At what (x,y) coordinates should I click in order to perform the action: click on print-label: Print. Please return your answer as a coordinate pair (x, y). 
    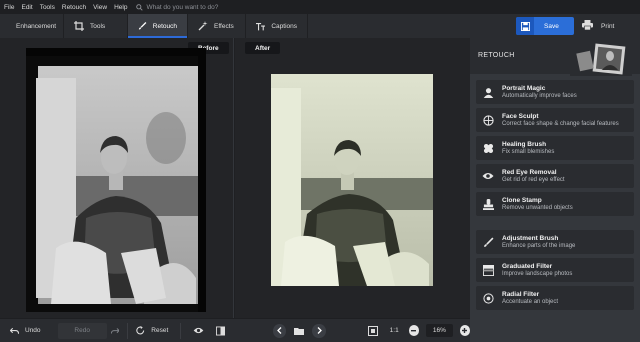
    Looking at the image, I should click on (608, 26).